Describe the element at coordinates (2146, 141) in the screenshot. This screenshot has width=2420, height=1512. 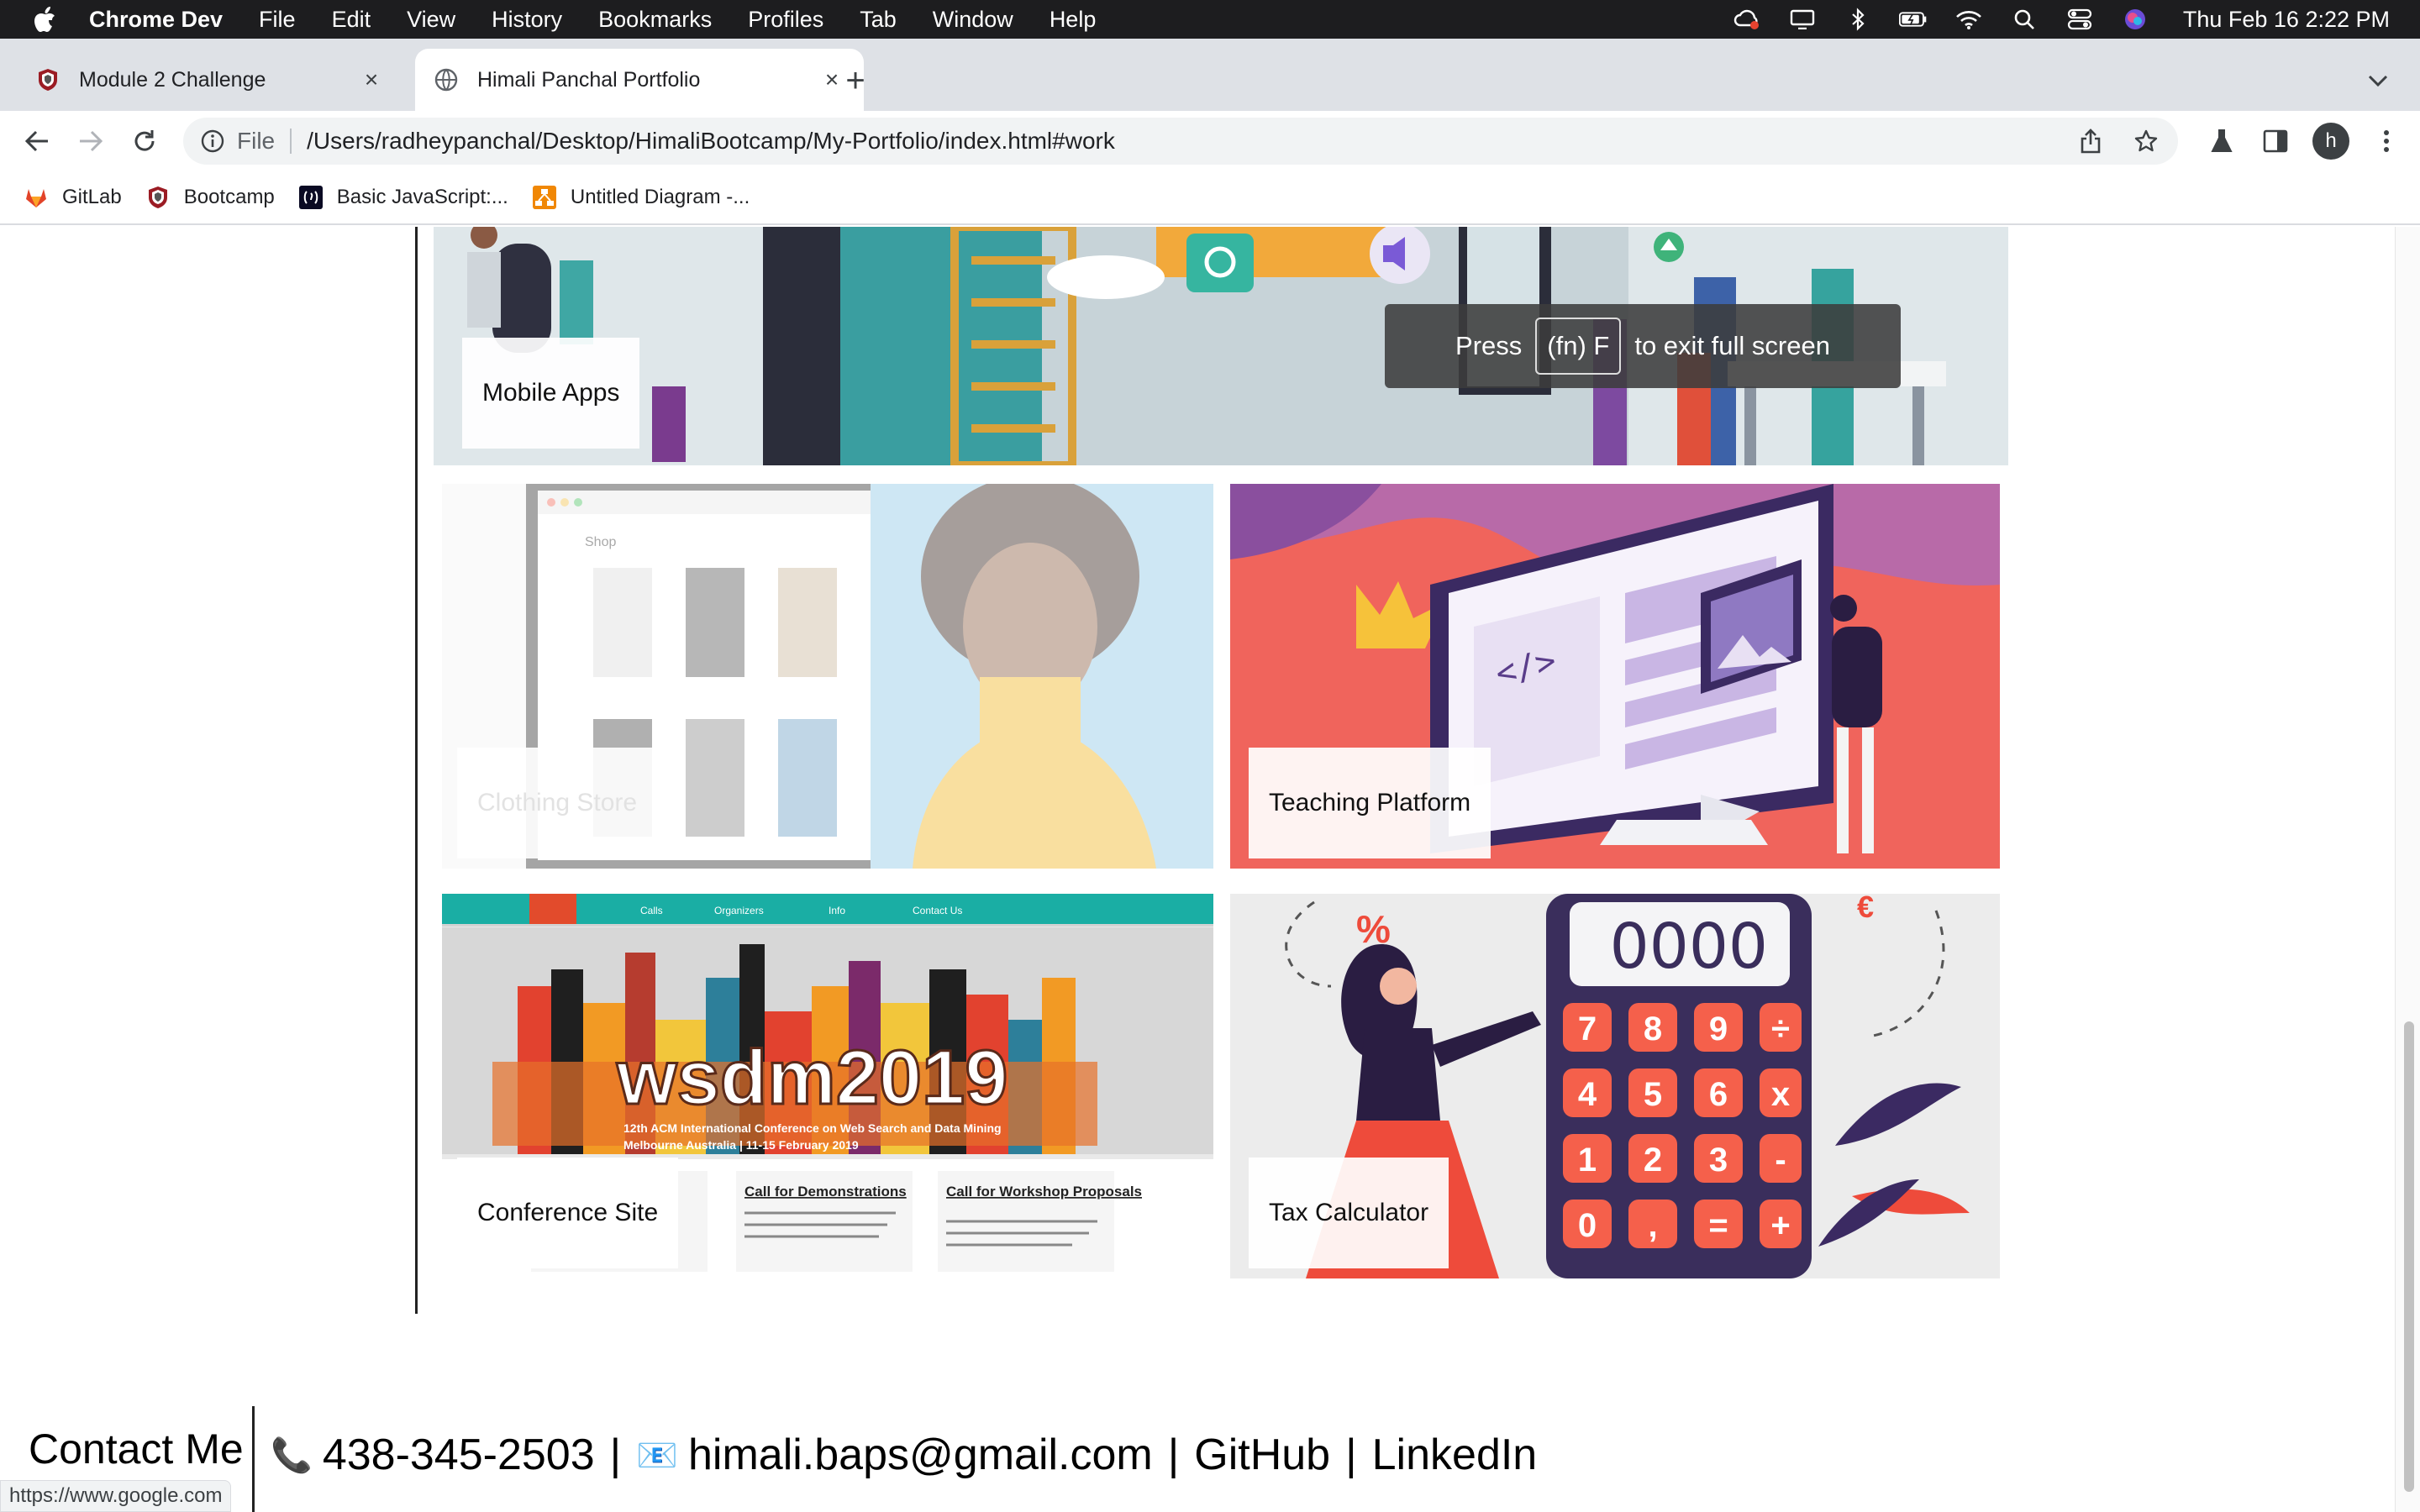
I see `bookmark-star-icon` at that location.